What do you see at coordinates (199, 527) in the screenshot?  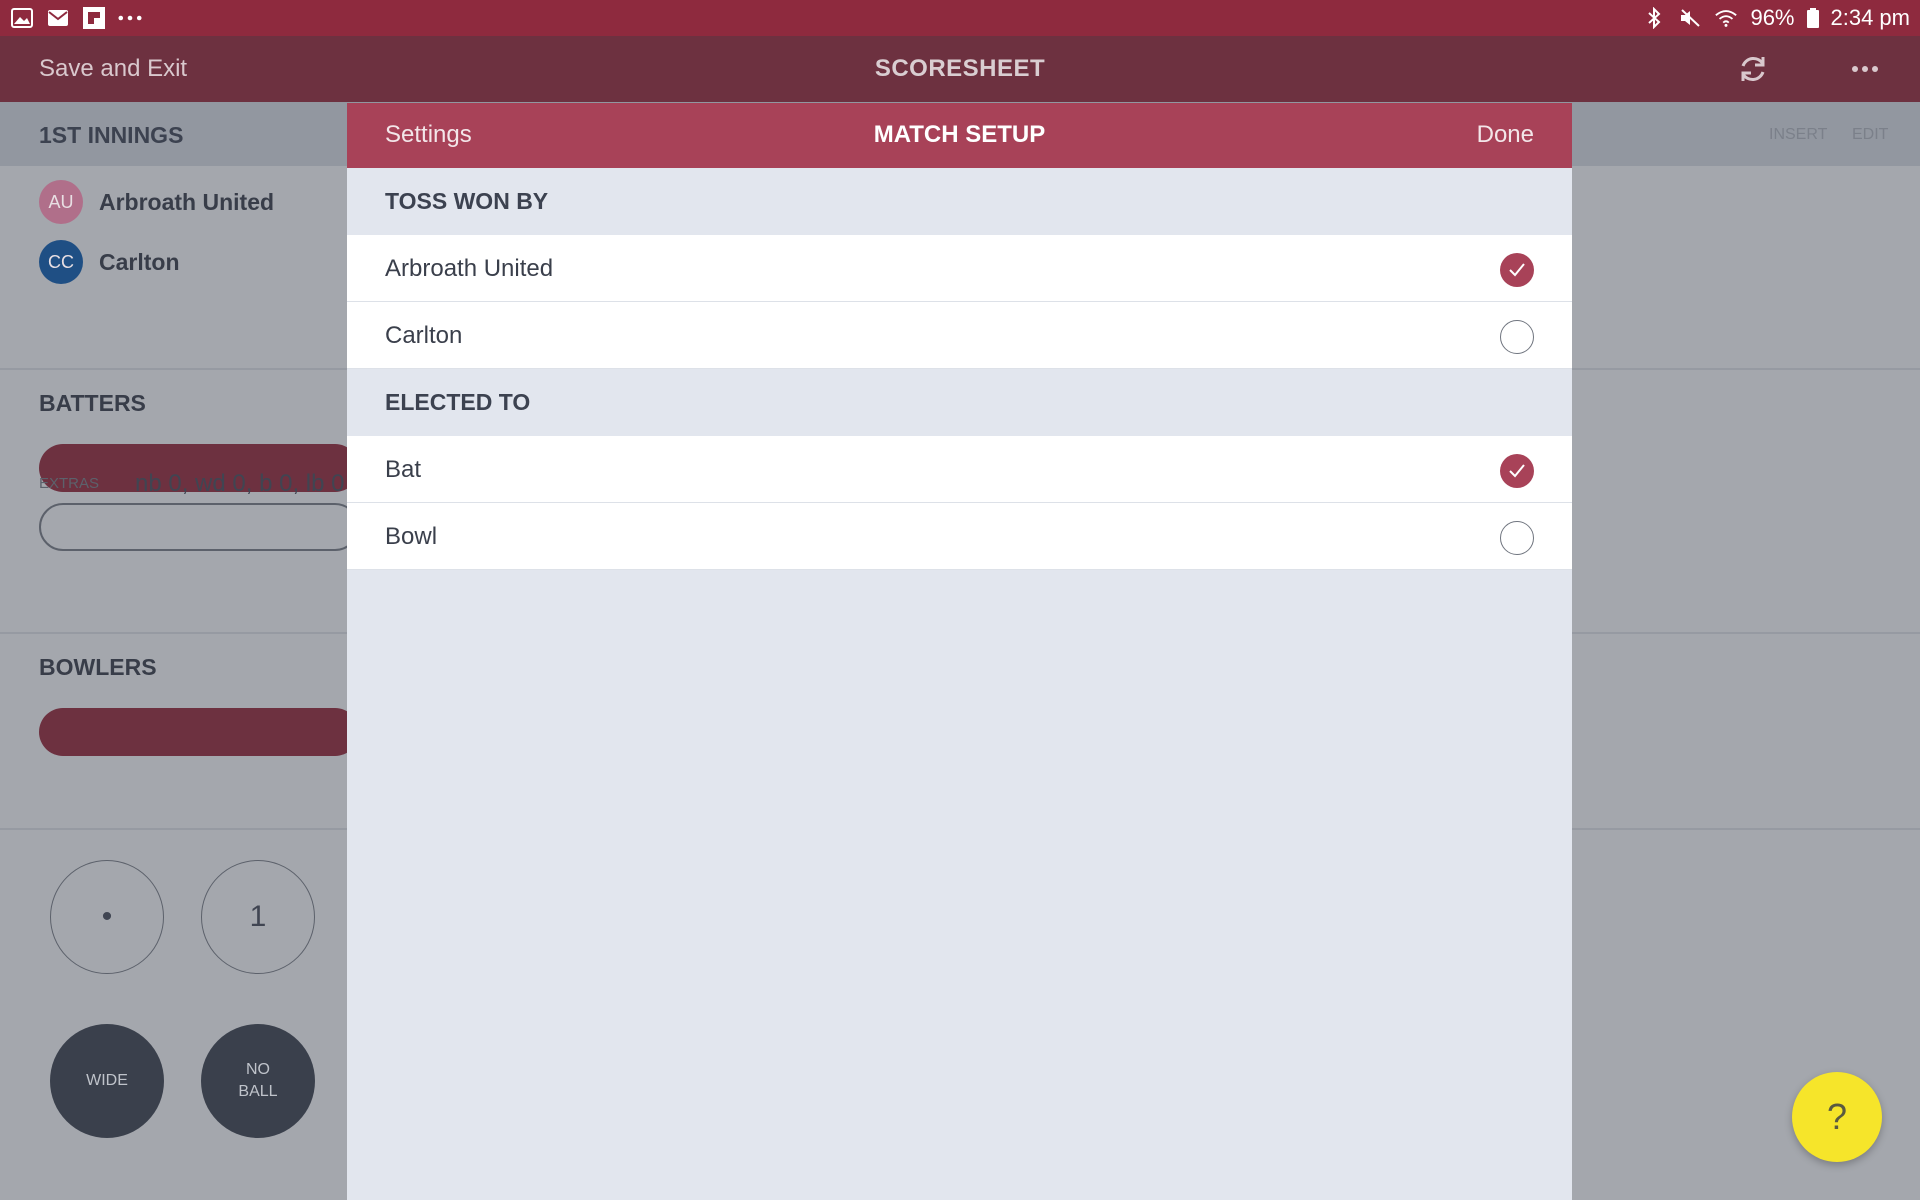 I see `batter-pill-nonstriker` at bounding box center [199, 527].